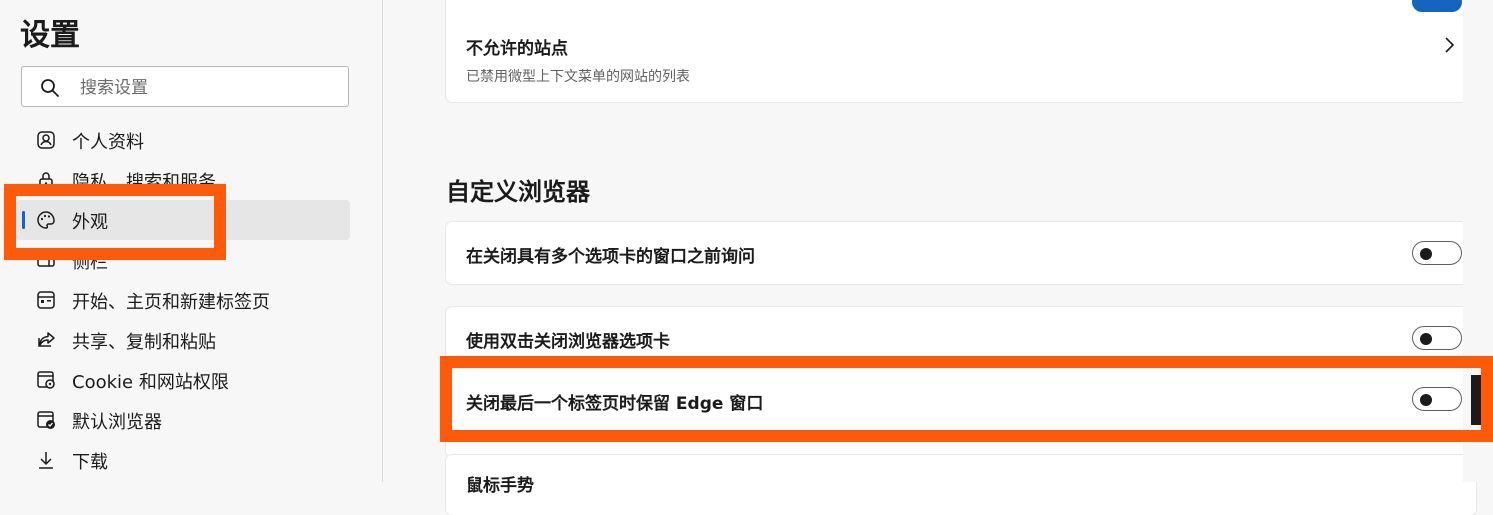 The height and width of the screenshot is (515, 1493). I want to click on sidebar-item-label: Cookie 和网站权限, so click(150, 382).